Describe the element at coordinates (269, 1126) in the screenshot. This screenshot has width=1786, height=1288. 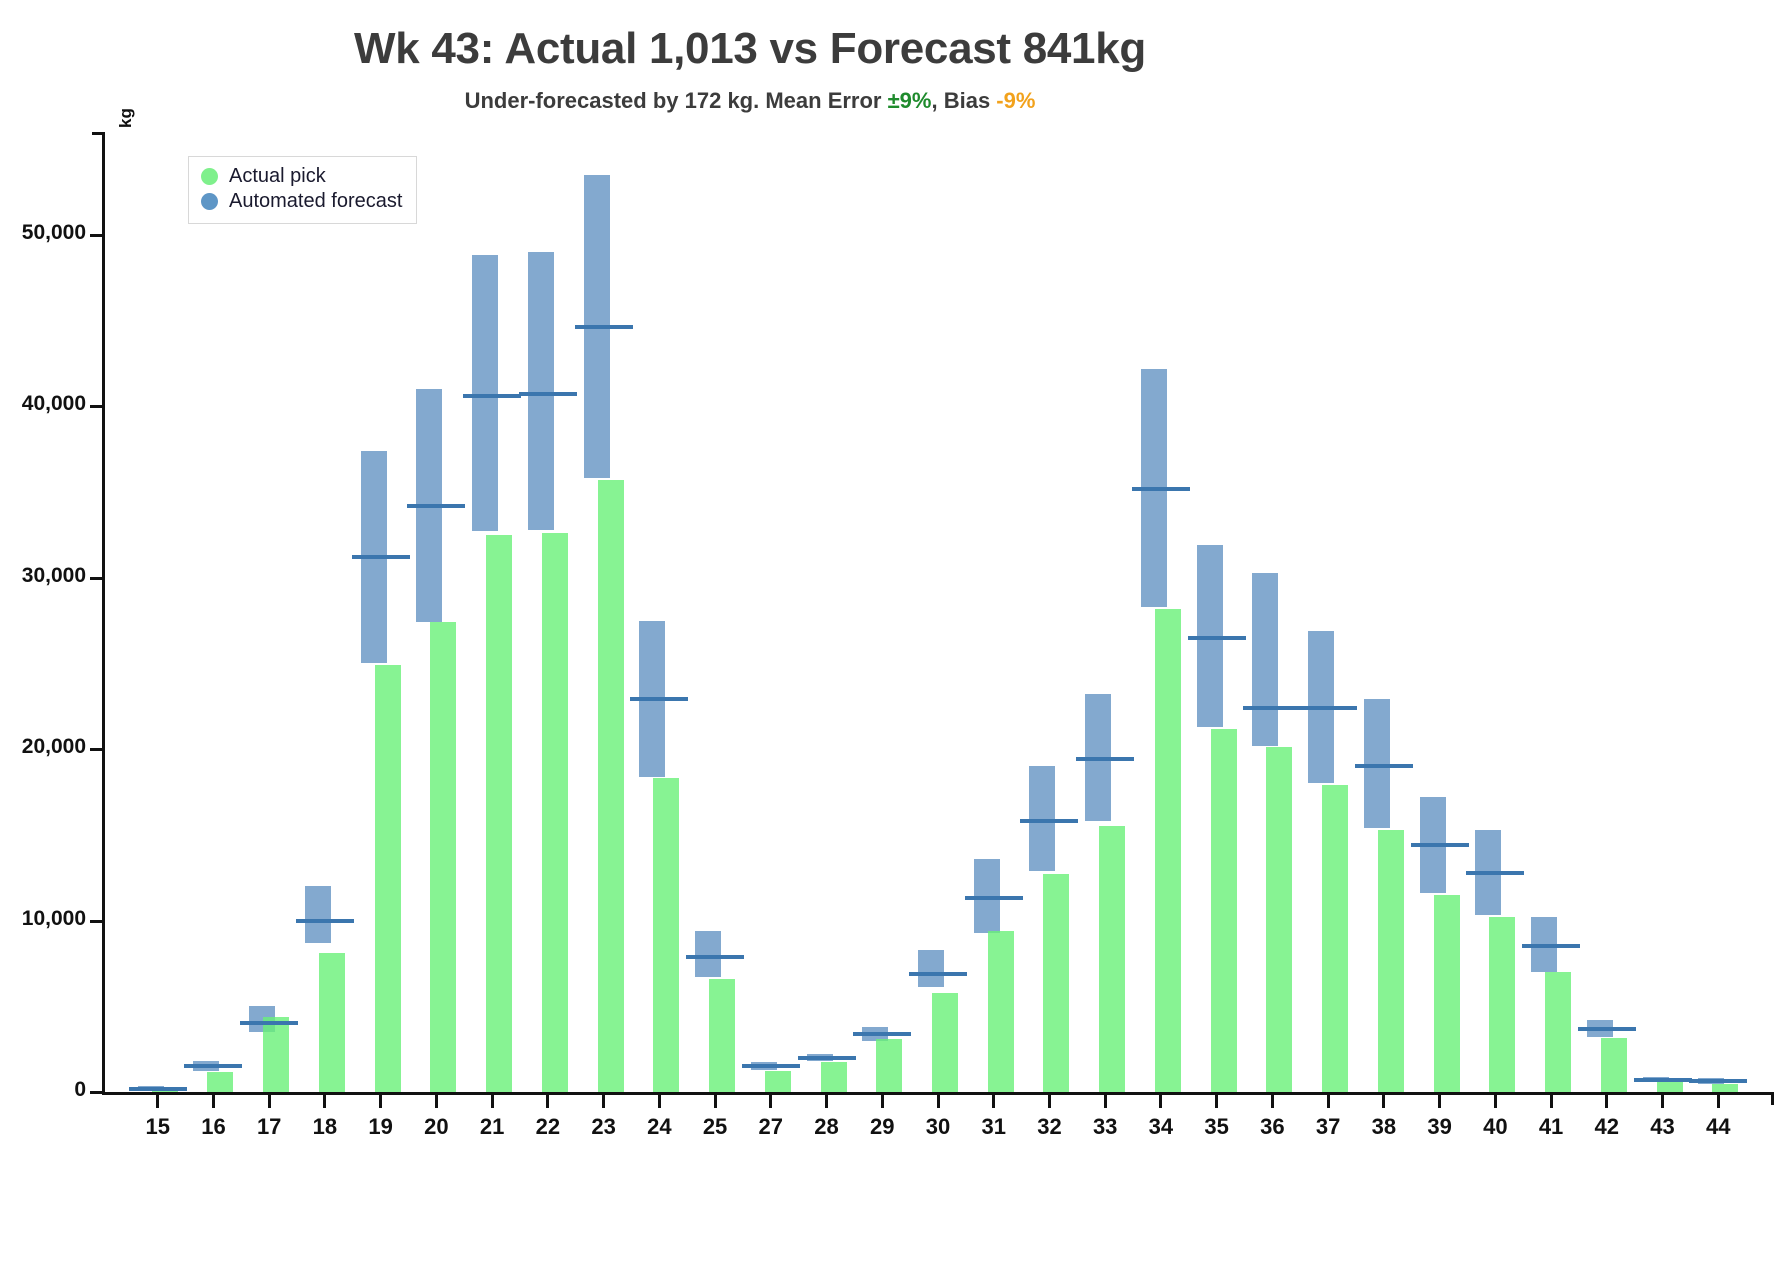
I see `x-tick-label: 17` at that location.